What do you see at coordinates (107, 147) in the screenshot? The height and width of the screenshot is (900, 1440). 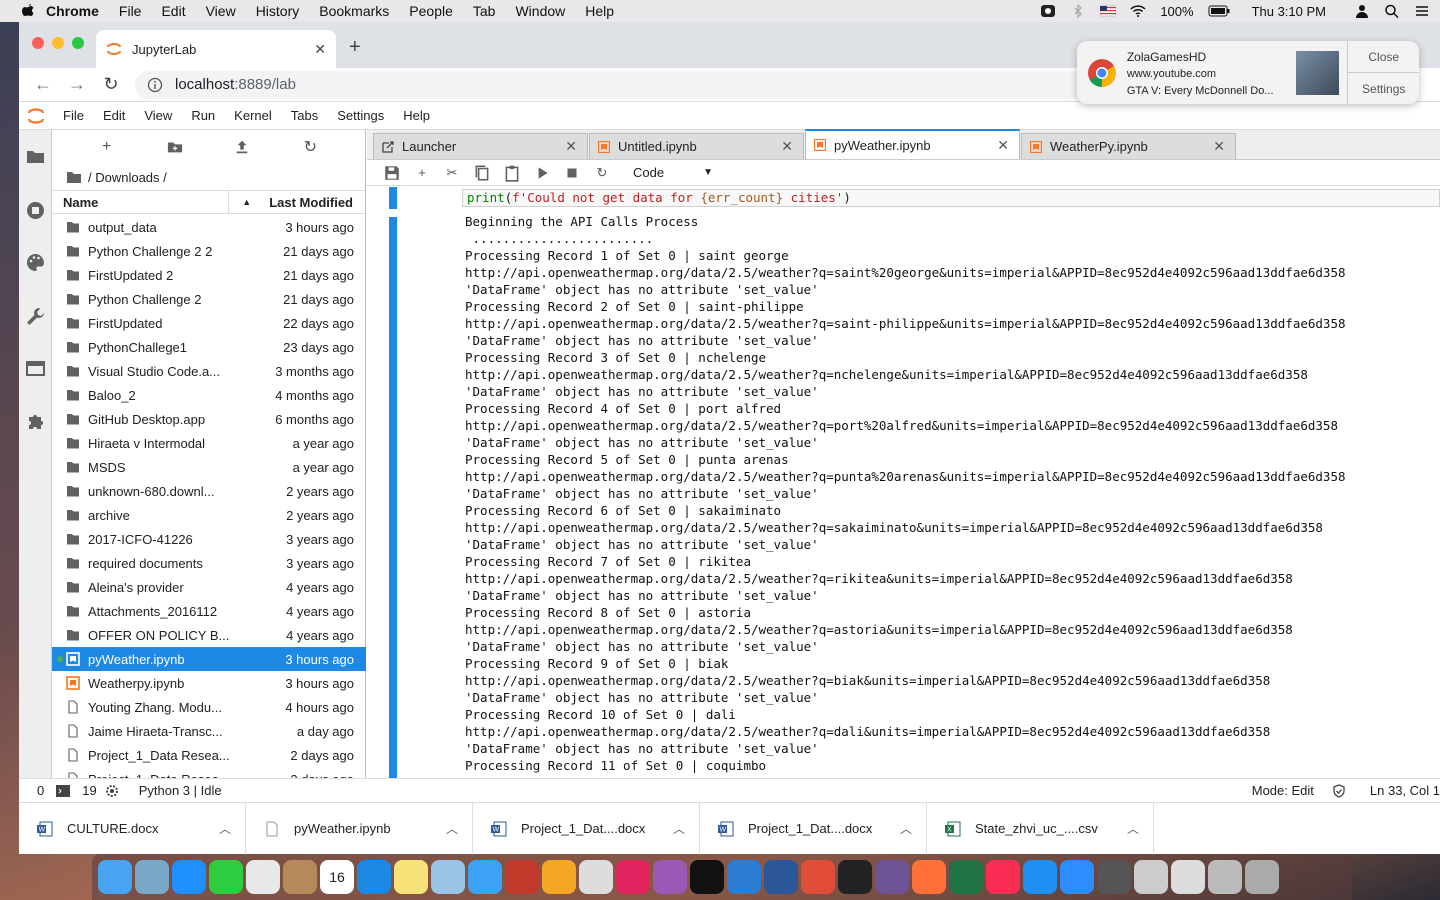 I see `new-launcher-icon: +` at bounding box center [107, 147].